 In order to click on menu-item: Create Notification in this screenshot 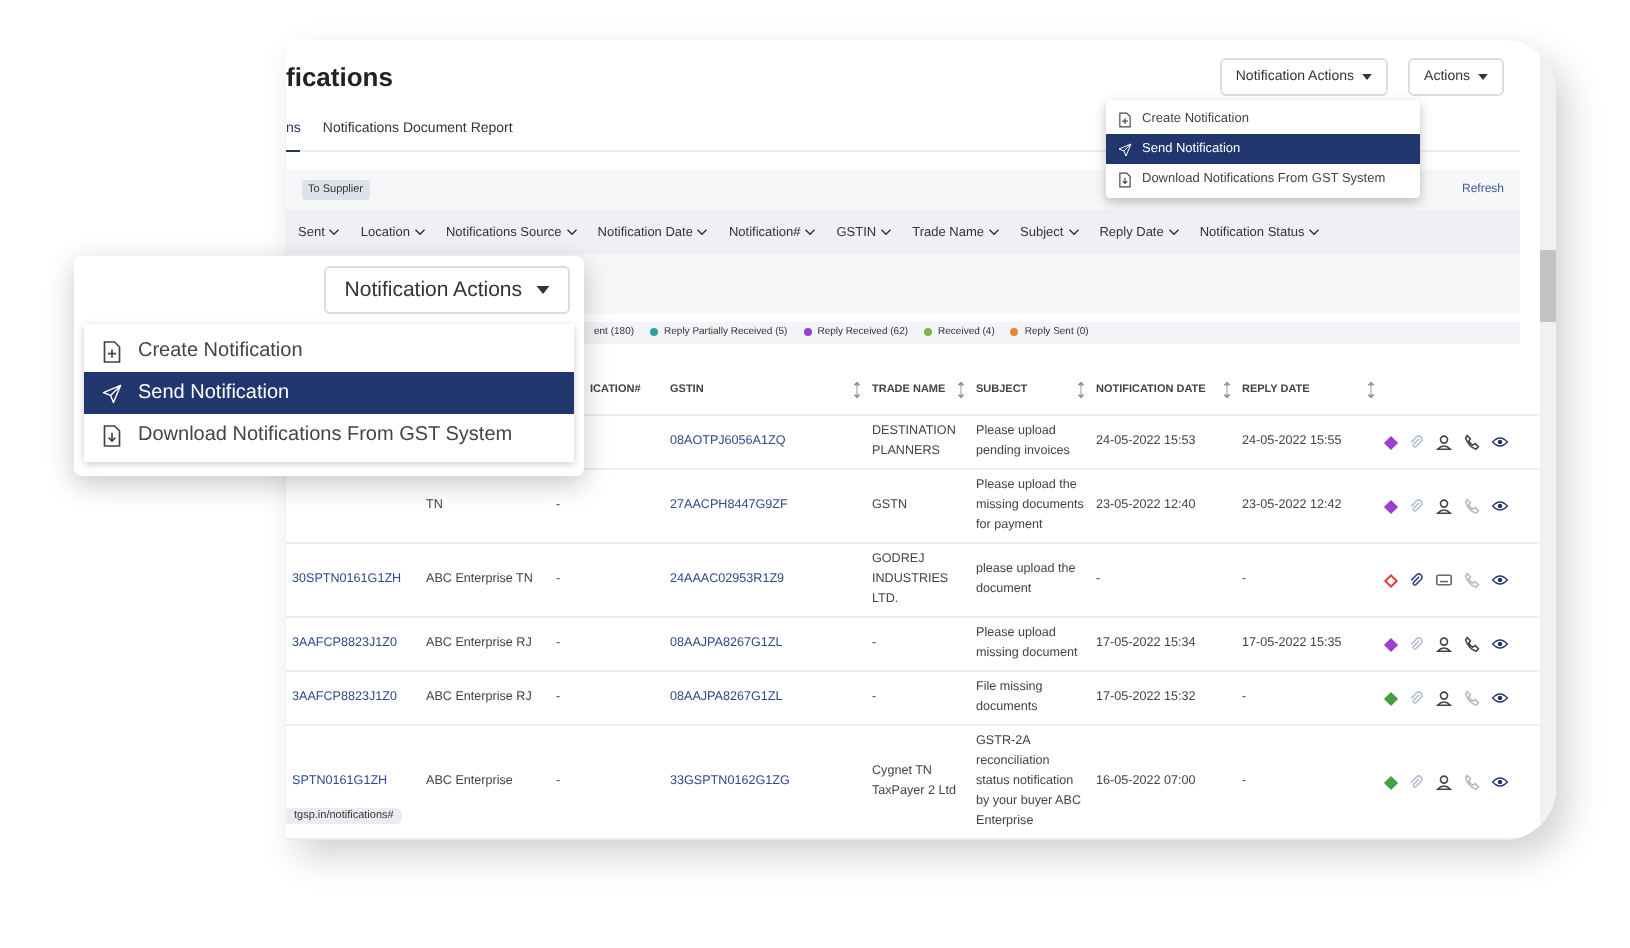, I will do `click(329, 351)`.